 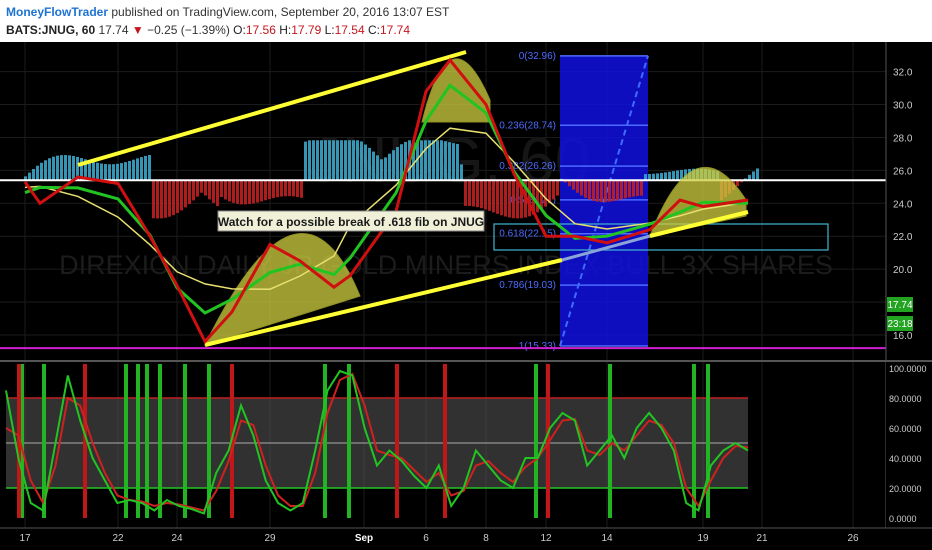 I want to click on stoch-tick-label: 100.0000, so click(x=908, y=369).